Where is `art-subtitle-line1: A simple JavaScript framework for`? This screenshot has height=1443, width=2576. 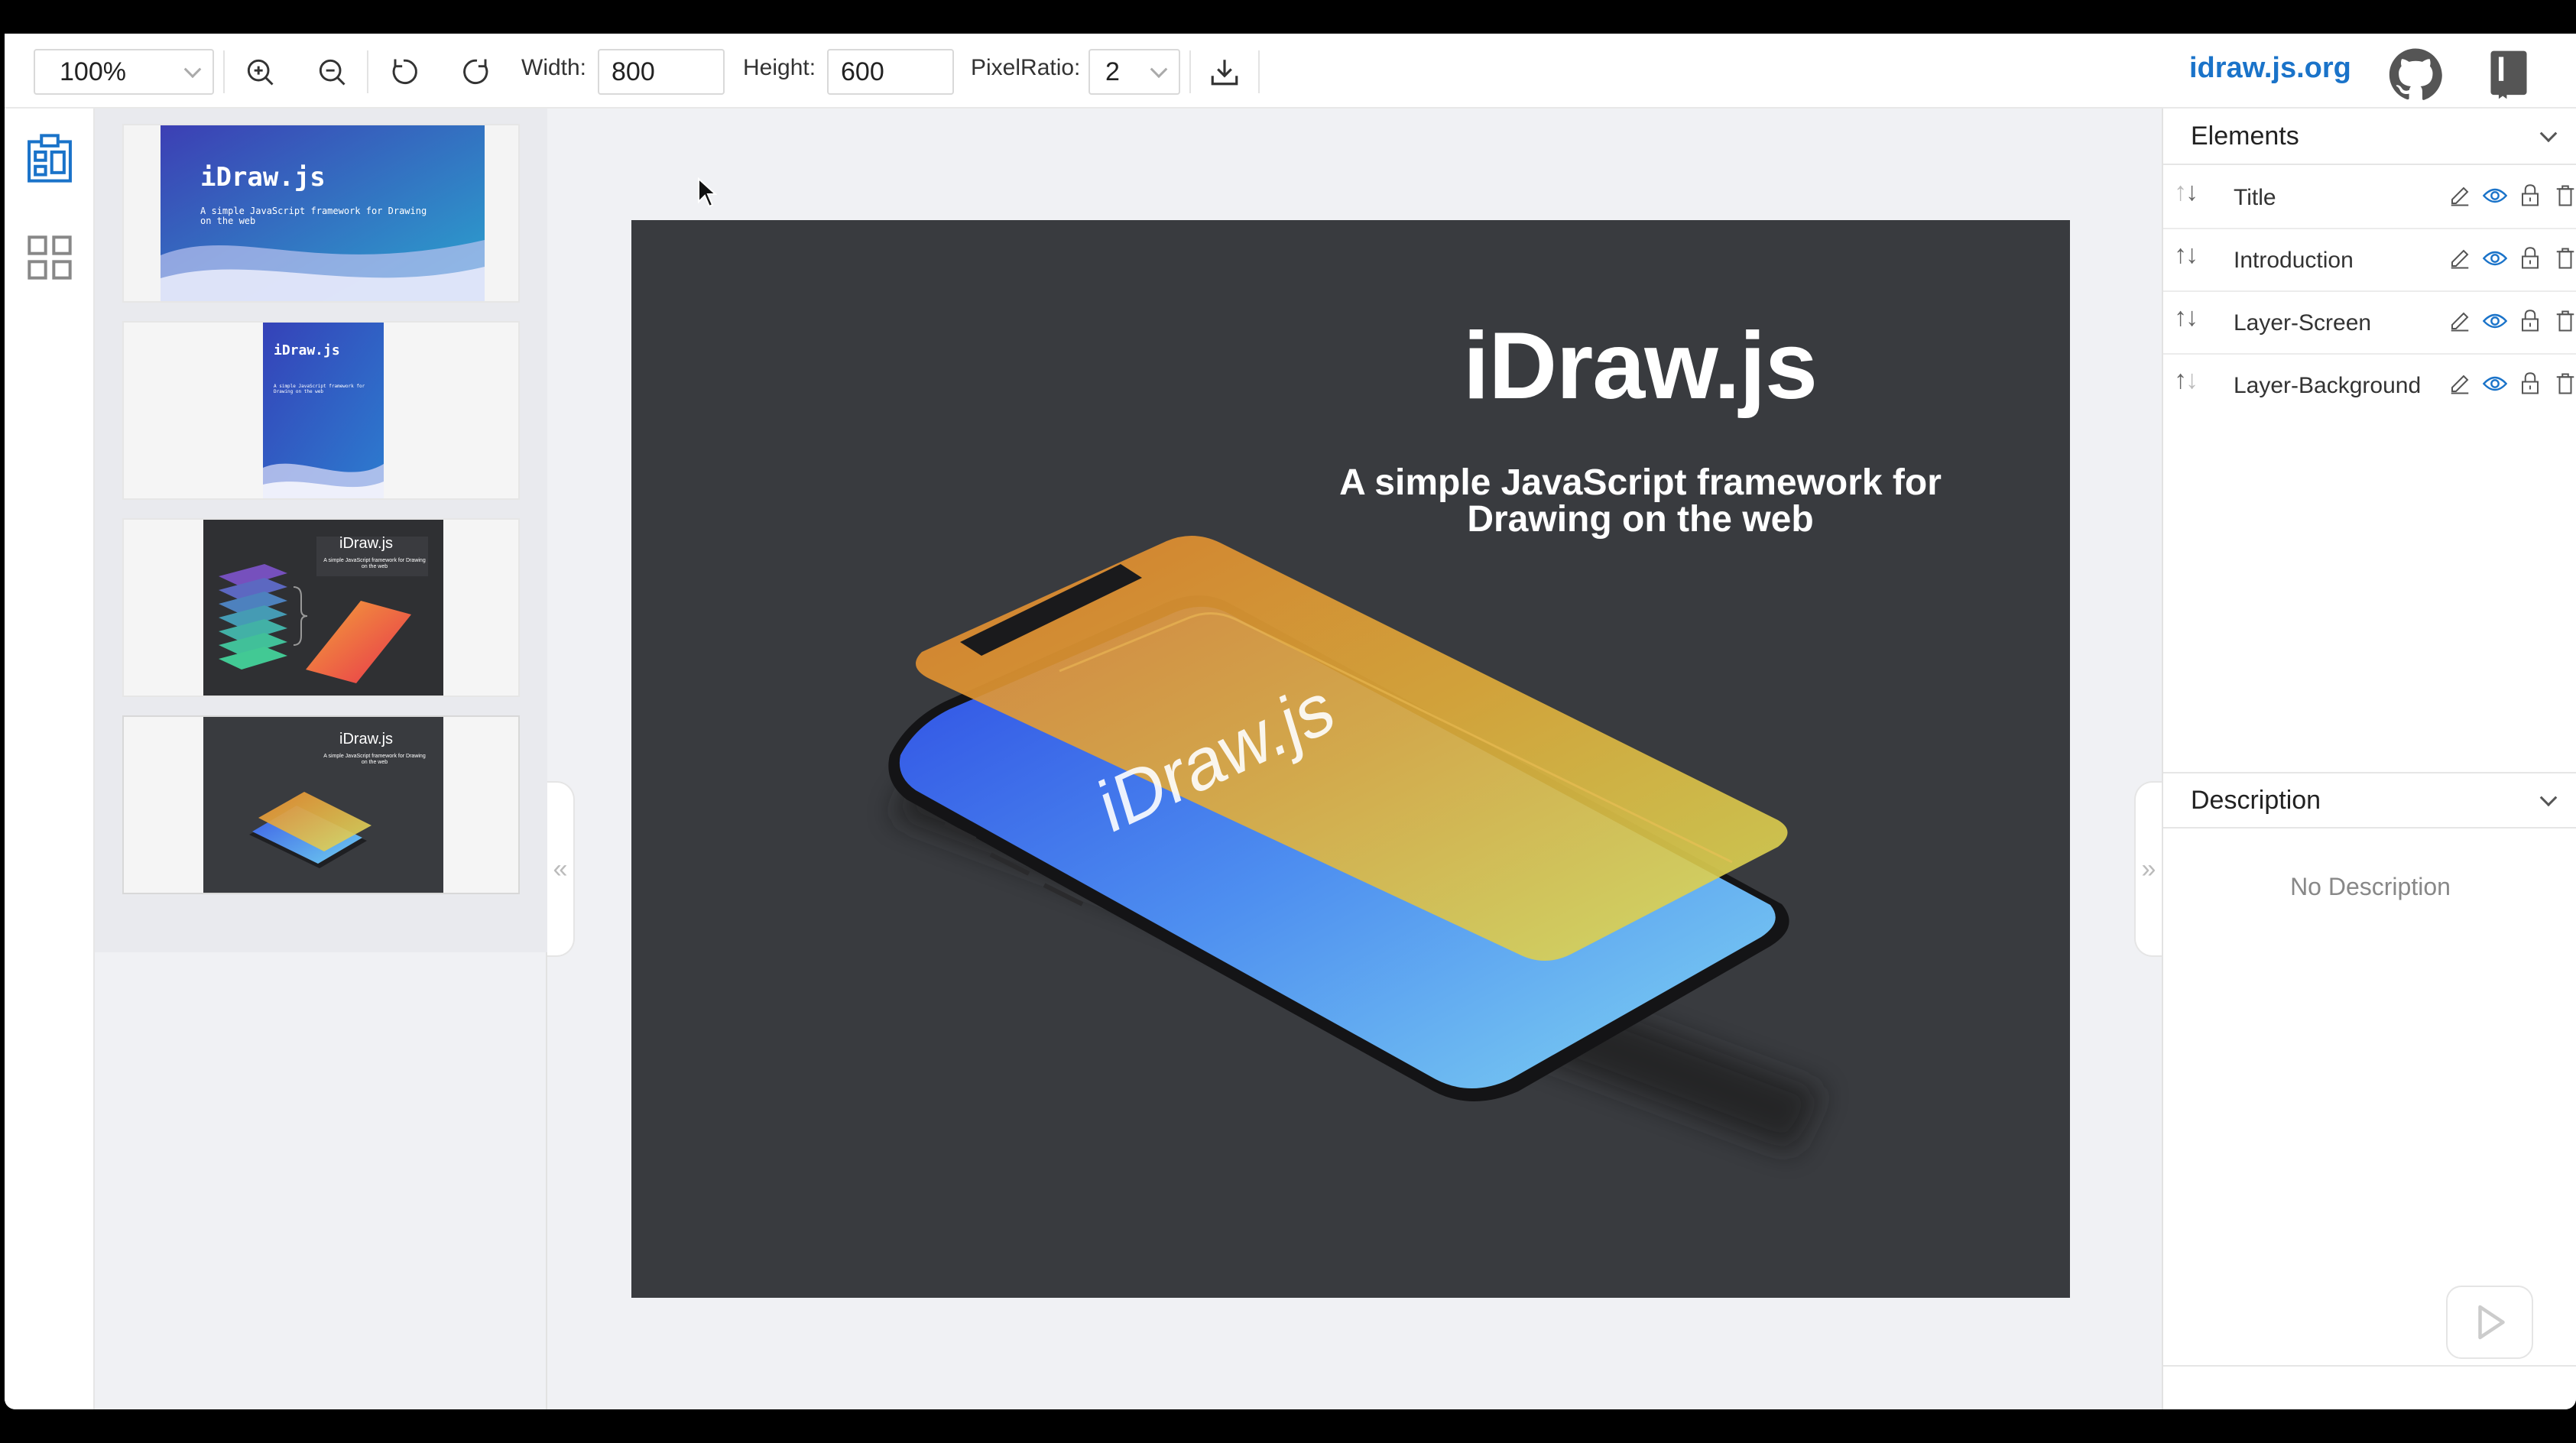
art-subtitle-line1: A simple JavaScript framework for is located at coordinates (1641, 483).